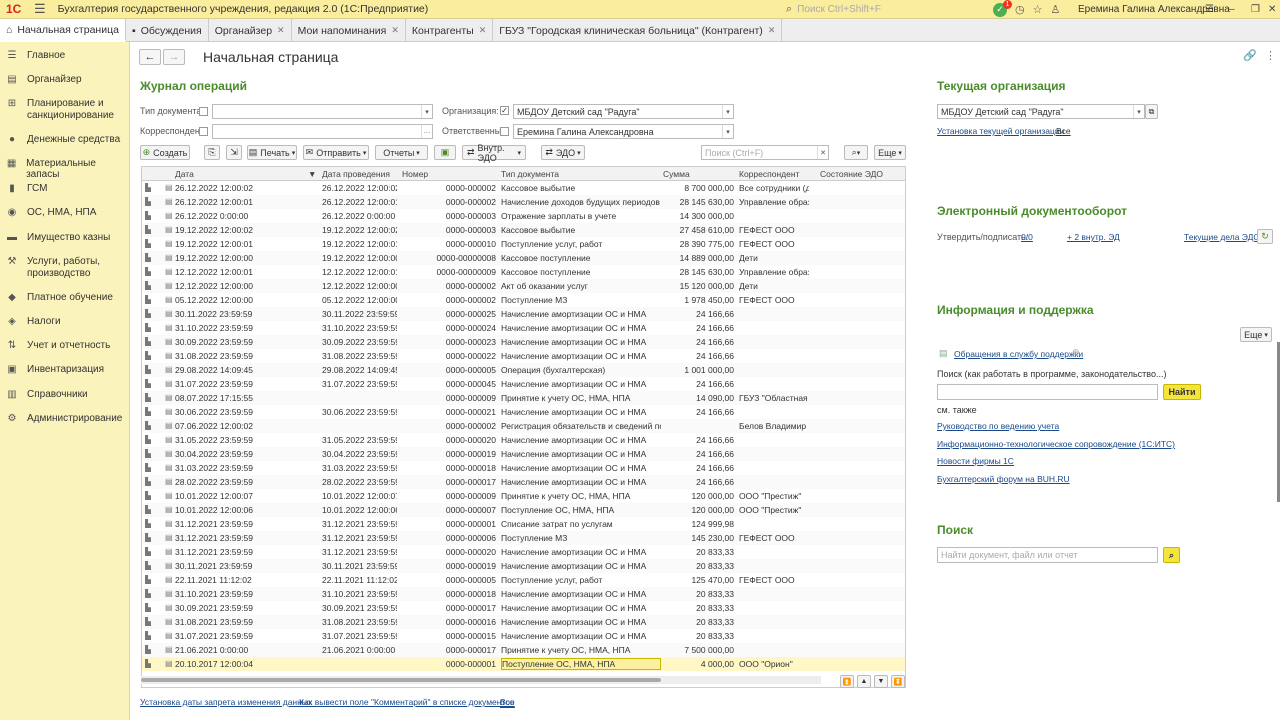  Describe the element at coordinates (65, 395) in the screenshot. I see `sidebar-item-catalog: ▥ Справочники` at that location.